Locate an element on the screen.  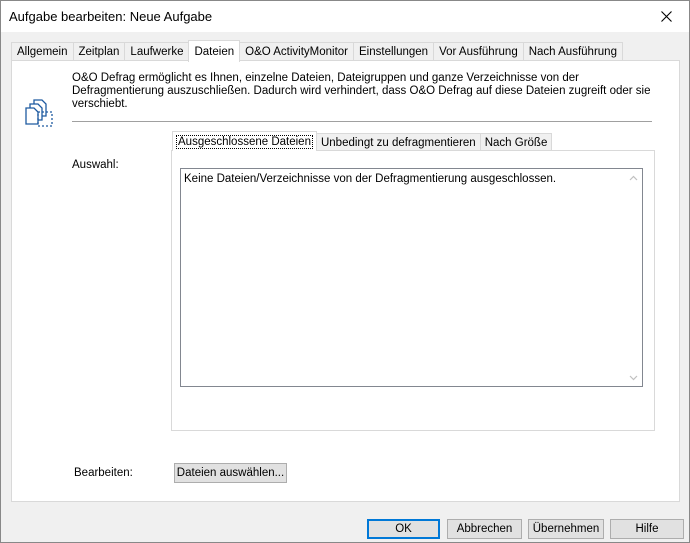
tab-allgemein: Allgemein is located at coordinates (42, 51).